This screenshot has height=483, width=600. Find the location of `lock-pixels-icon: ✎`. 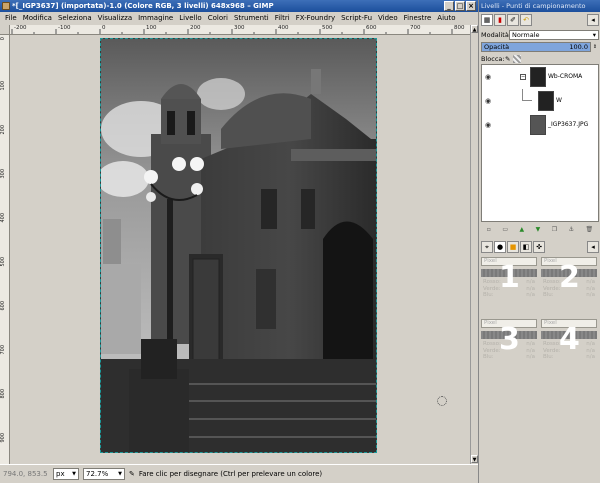

lock-pixels-icon: ✎ is located at coordinates (509, 59).